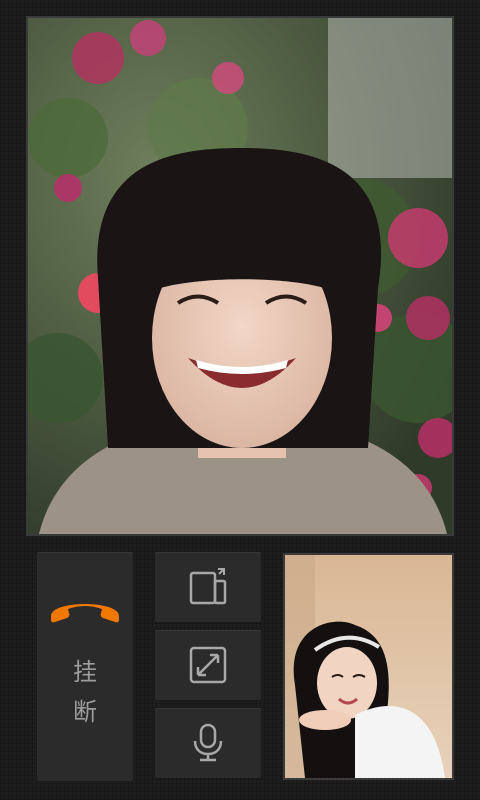 Image resolution: width=480 pixels, height=800 pixels. I want to click on microphone-button, so click(208, 743).